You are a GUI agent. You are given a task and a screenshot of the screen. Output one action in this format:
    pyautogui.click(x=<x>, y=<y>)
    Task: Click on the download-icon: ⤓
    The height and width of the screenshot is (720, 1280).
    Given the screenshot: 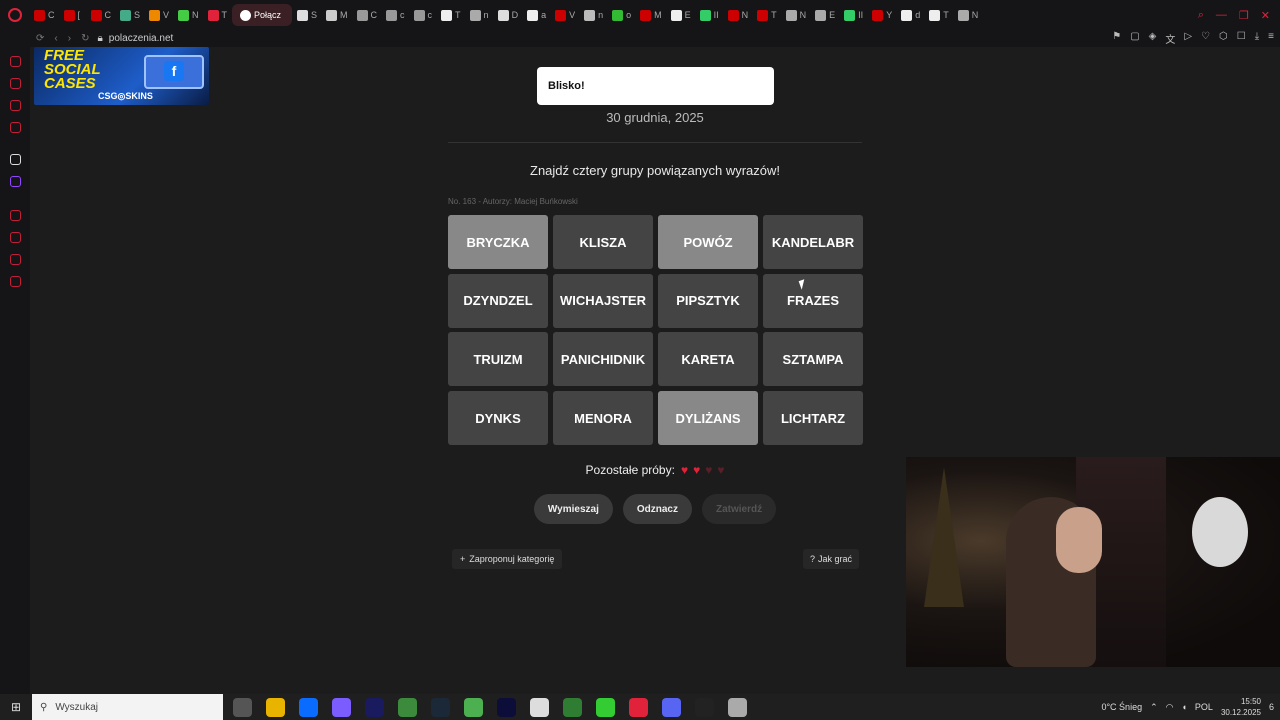 What is the action you would take?
    pyautogui.click(x=1257, y=38)
    